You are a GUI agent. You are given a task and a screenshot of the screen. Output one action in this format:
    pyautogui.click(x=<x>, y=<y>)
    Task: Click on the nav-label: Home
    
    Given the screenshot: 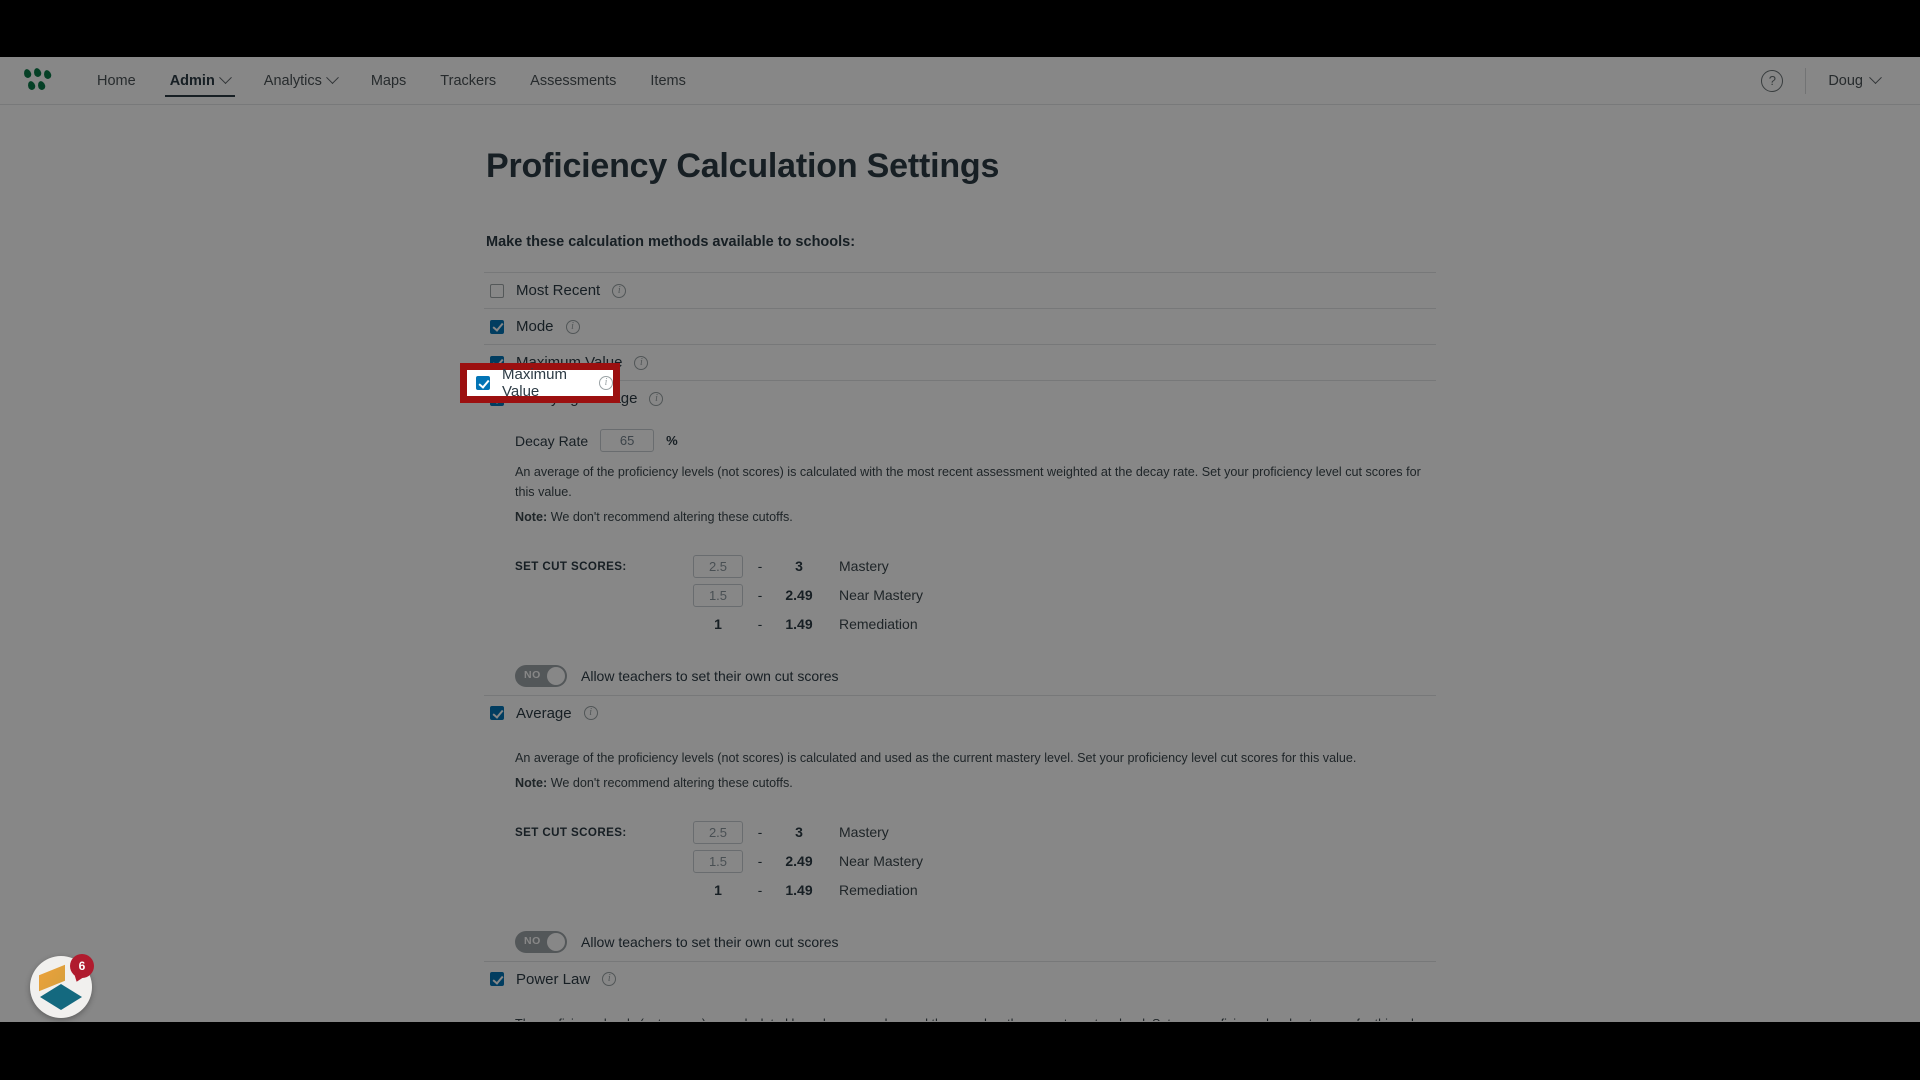 What is the action you would take?
    pyautogui.click(x=116, y=80)
    